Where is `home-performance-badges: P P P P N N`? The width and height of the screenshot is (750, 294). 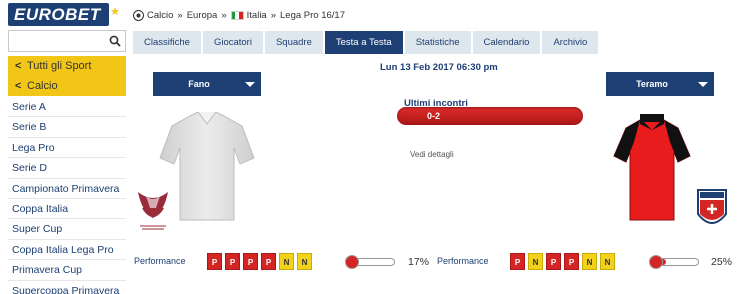
home-performance-badges: P P P P N N is located at coordinates (261, 261).